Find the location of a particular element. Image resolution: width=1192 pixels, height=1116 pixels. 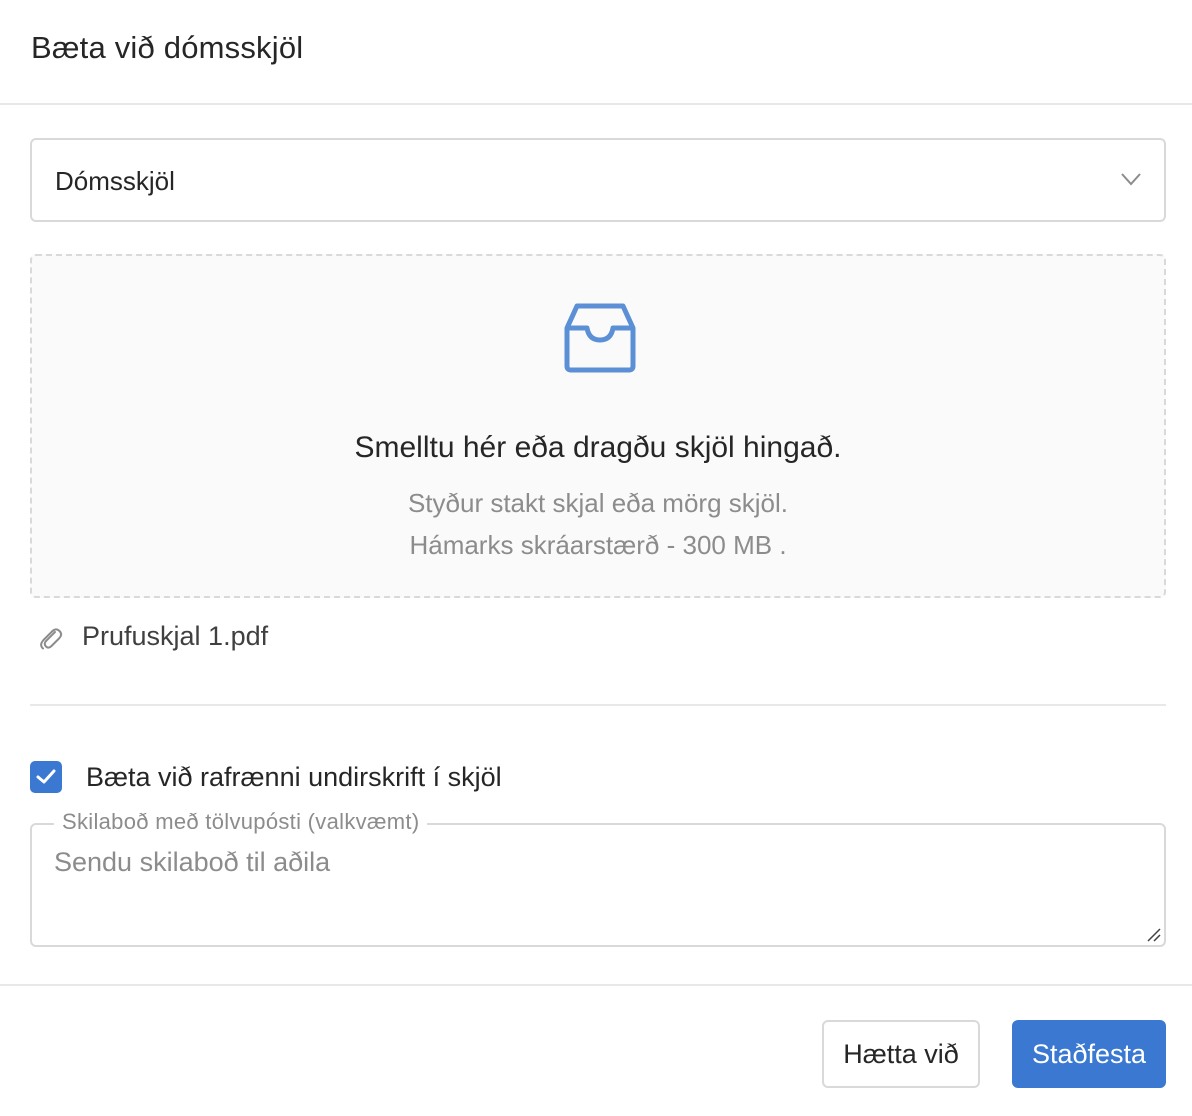

email-message-field: Skilaboð með tölvupósti (valkvæmt) is located at coordinates (598, 878).